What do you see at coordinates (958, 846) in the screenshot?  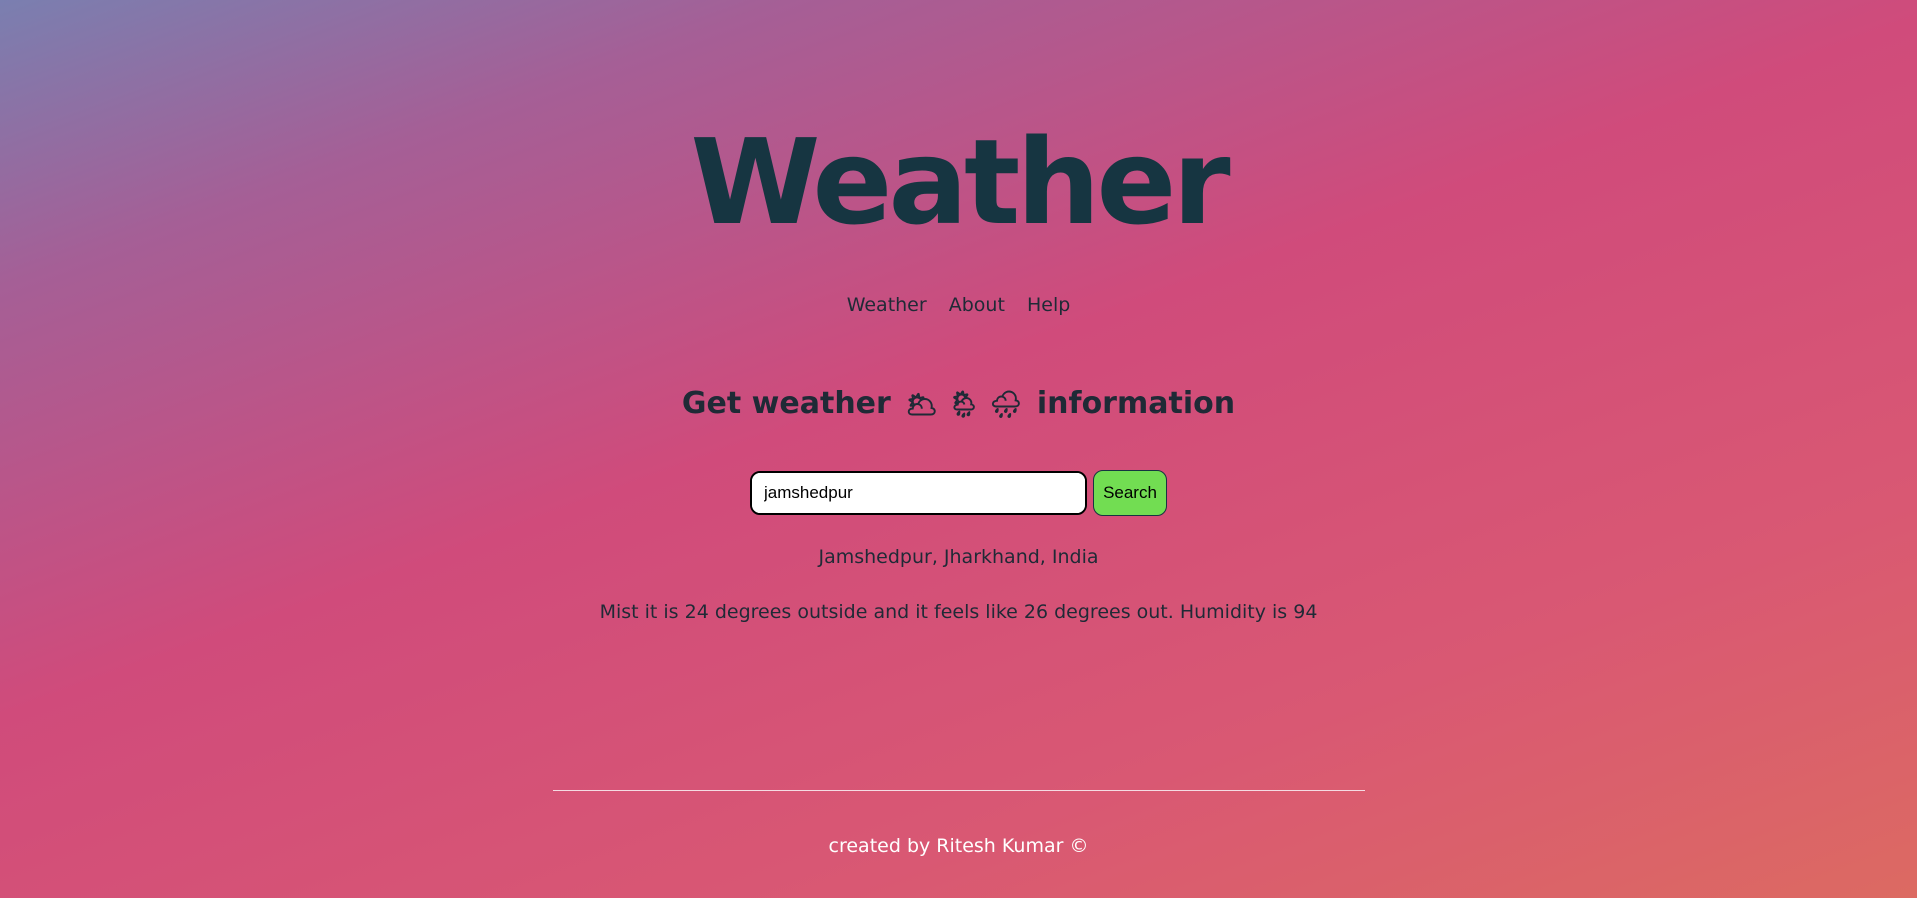 I see `footer-credit: created by Ritesh Kumar ©` at bounding box center [958, 846].